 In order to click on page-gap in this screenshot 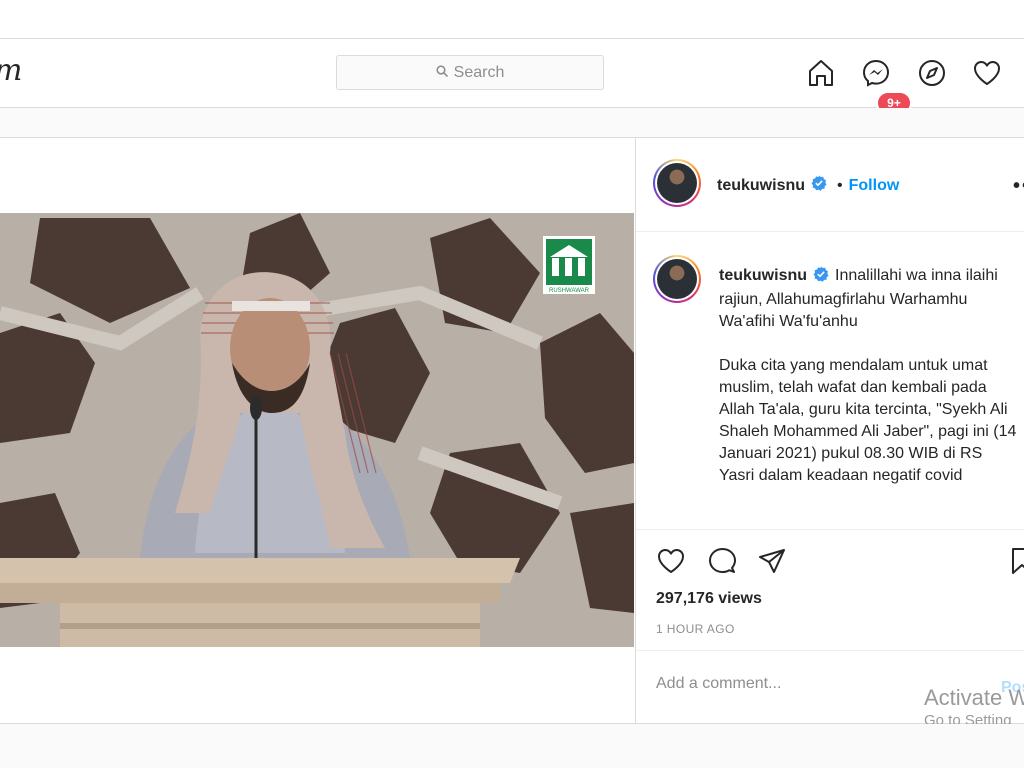, I will do `click(512, 123)`.